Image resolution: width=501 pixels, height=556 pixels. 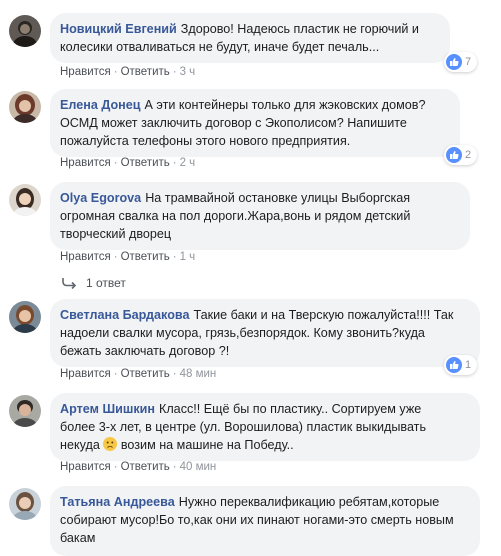 I want to click on comment-actions: Нравится · Ответить · 2 ч, so click(x=128, y=163).